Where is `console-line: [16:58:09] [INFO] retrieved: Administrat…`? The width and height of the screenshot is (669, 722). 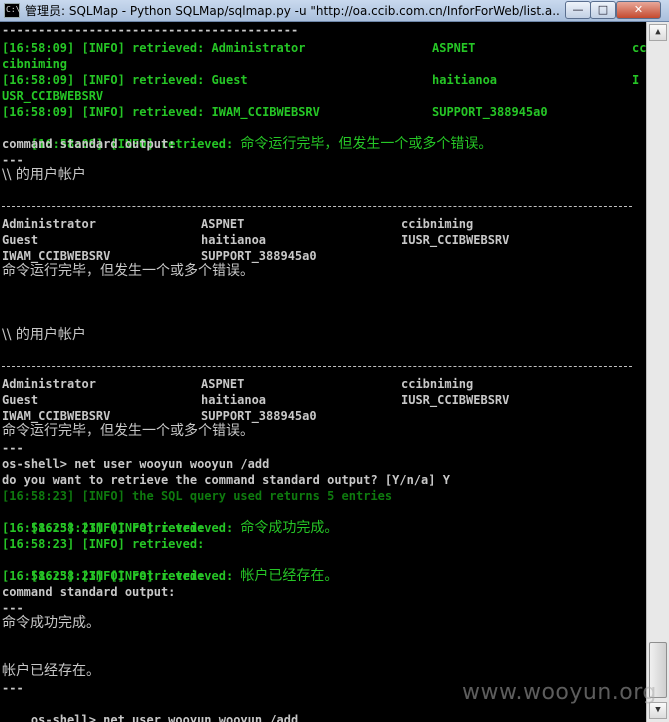
console-line: [16:58:09] [INFO] retrieved: Administrat… is located at coordinates (324, 48).